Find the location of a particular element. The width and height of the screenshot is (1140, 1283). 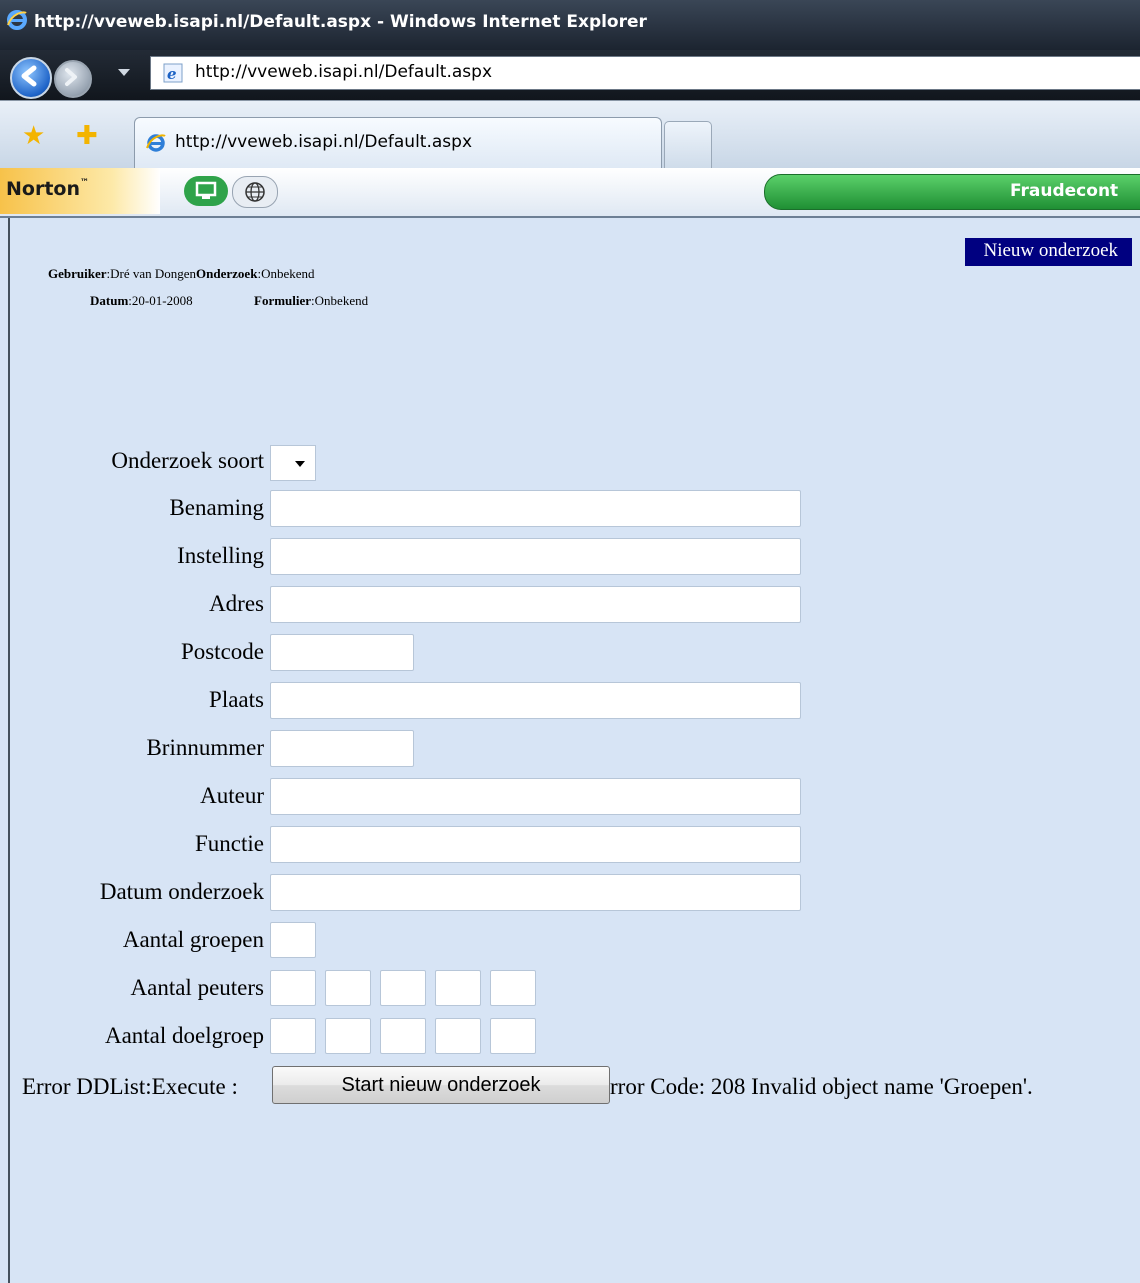

ie-tab-icon is located at coordinates (156, 143).